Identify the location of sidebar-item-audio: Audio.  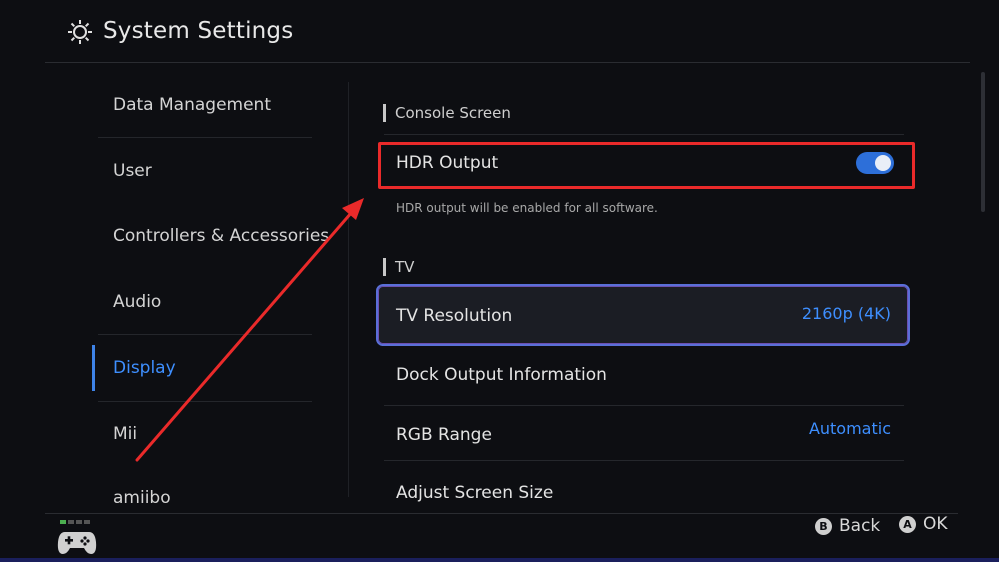
(137, 302).